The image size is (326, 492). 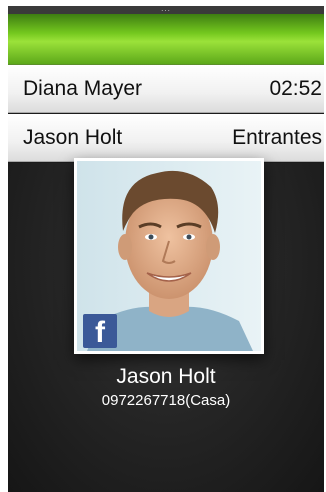 What do you see at coordinates (166, 39) in the screenshot?
I see `status-bar` at bounding box center [166, 39].